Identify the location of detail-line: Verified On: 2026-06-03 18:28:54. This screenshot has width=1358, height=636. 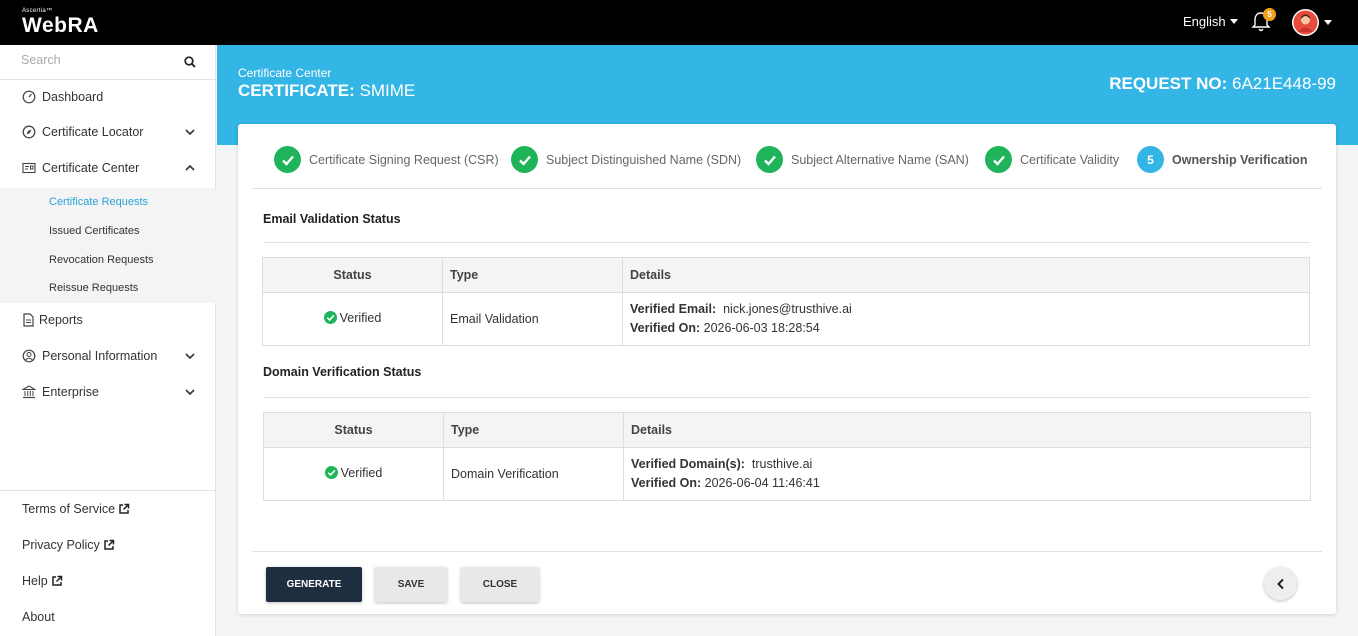
(969, 328).